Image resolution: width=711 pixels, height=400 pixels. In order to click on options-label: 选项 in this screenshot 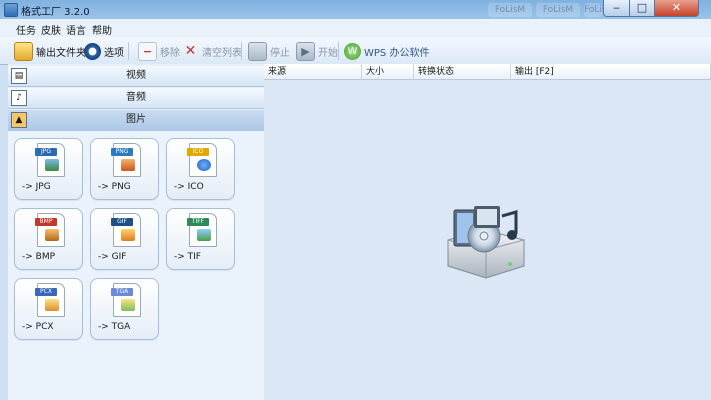, I will do `click(114, 53)`.